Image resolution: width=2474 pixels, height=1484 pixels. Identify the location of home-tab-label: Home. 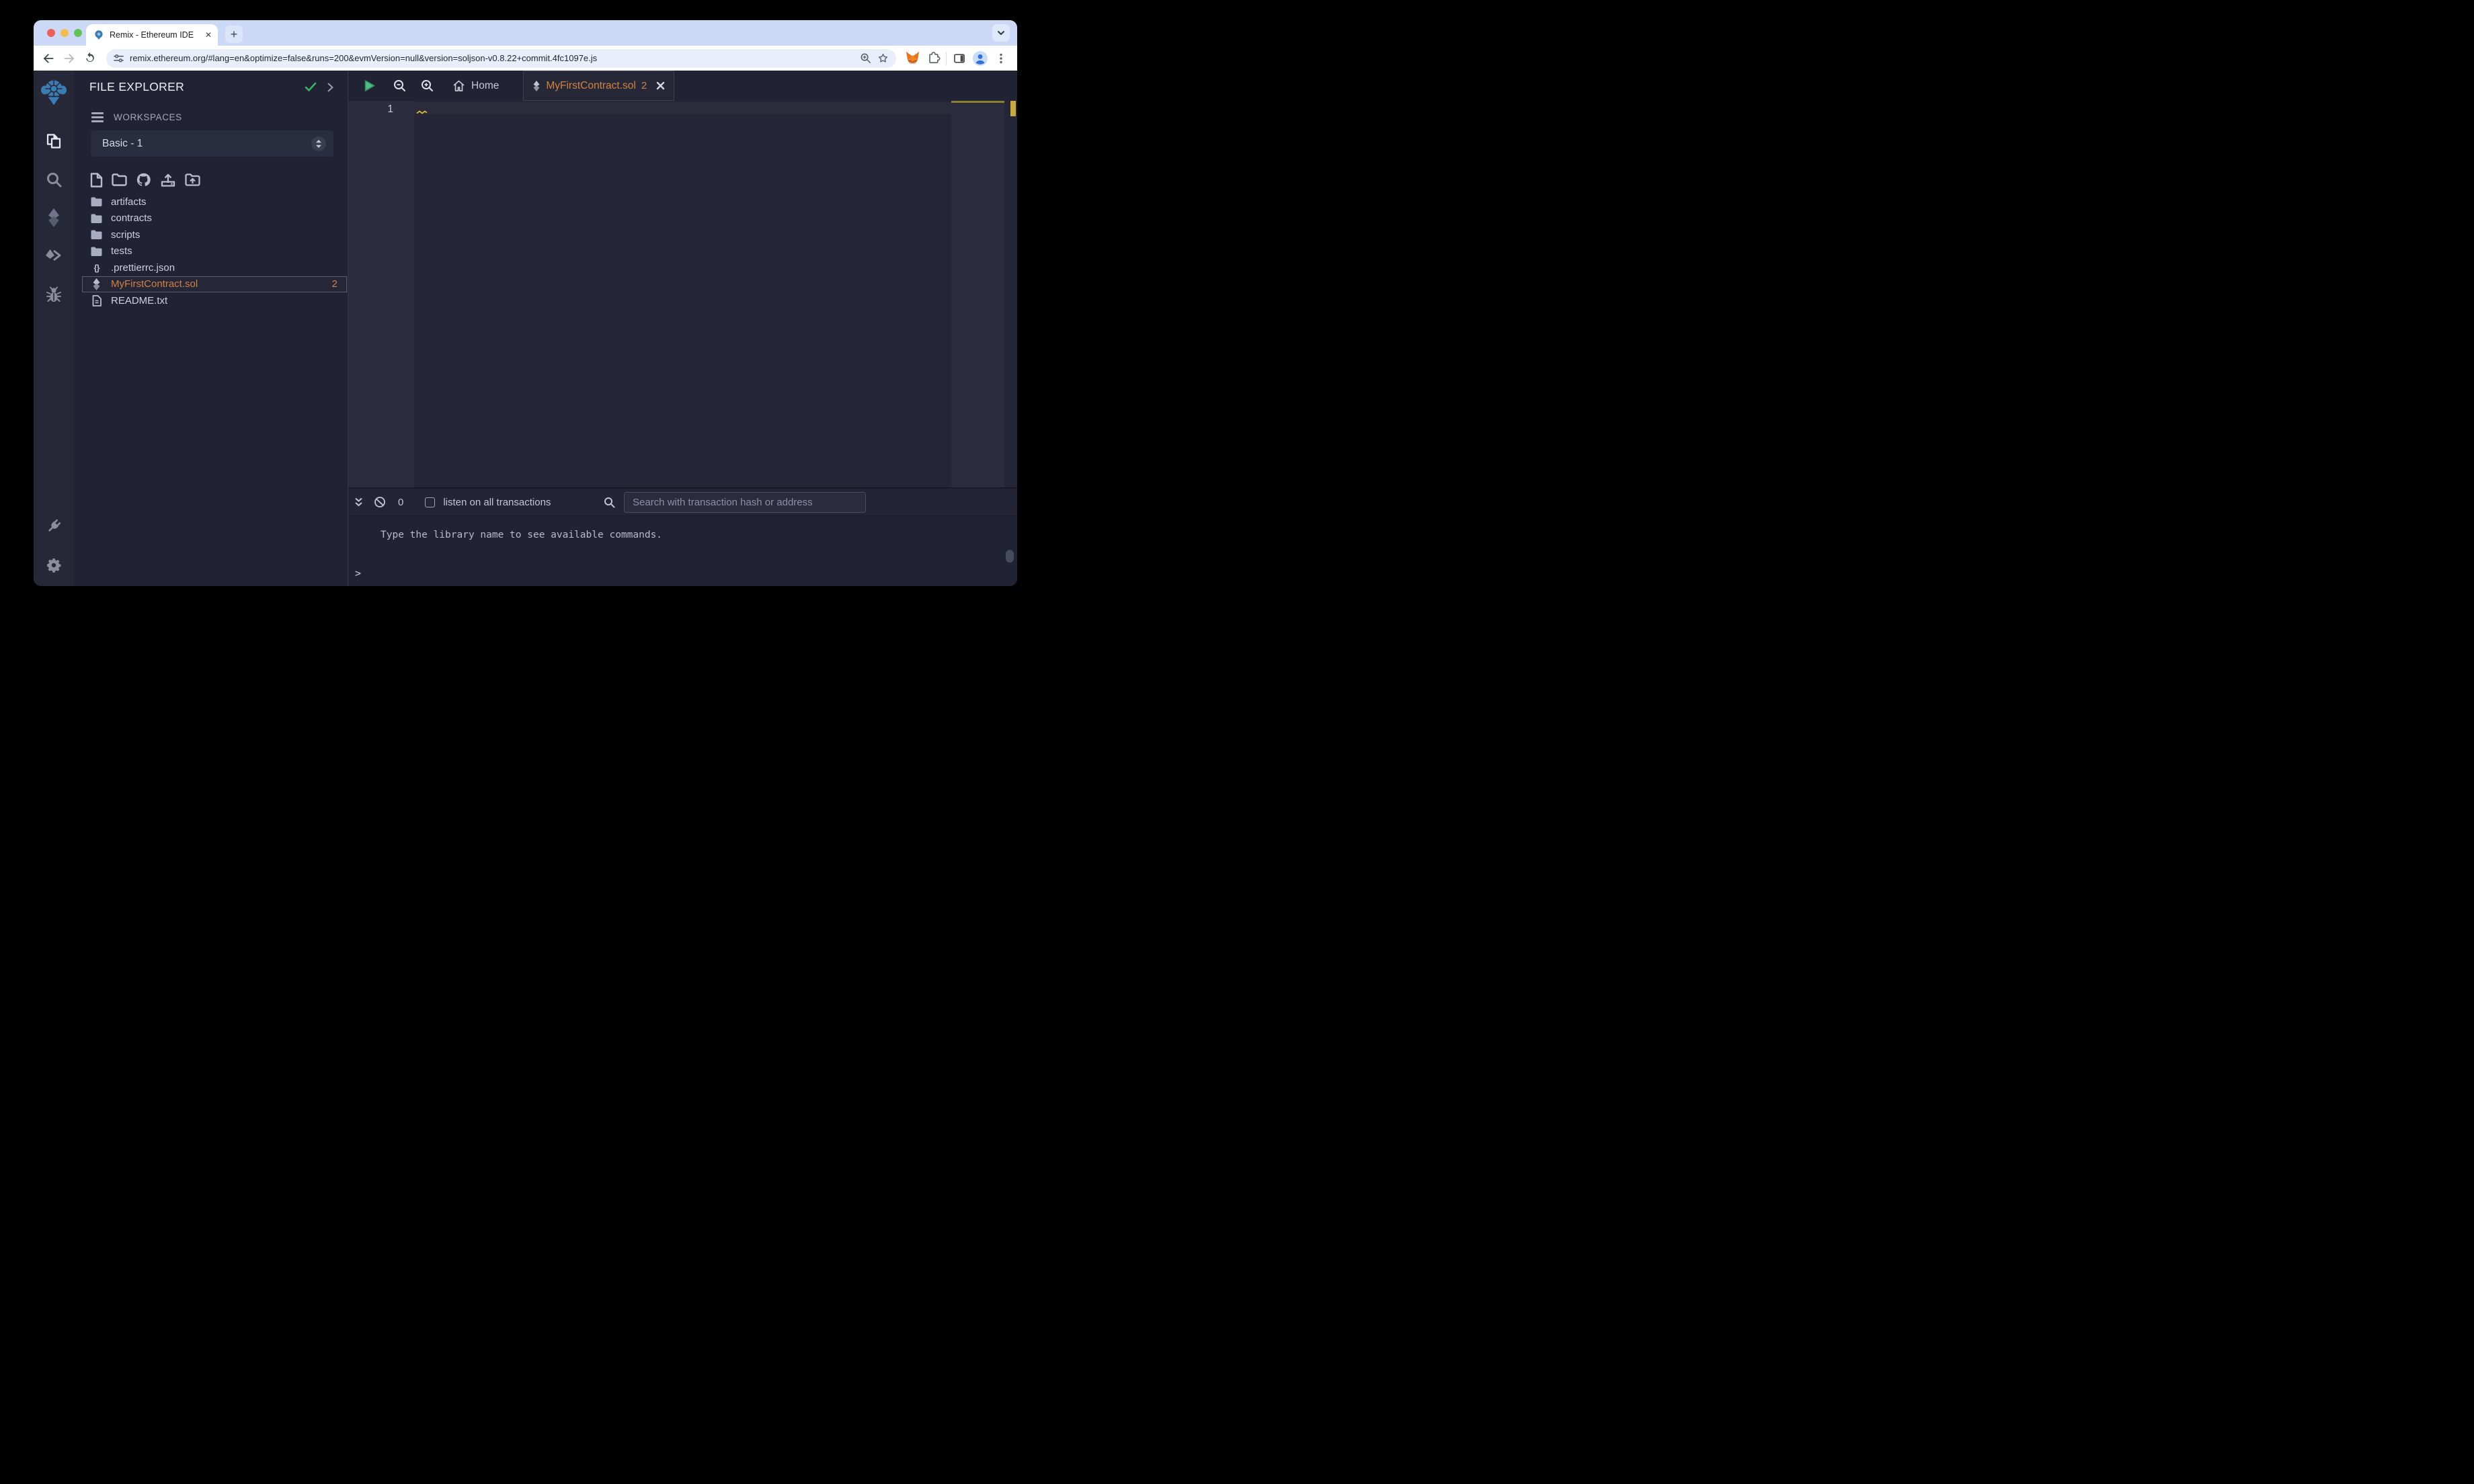
(485, 85).